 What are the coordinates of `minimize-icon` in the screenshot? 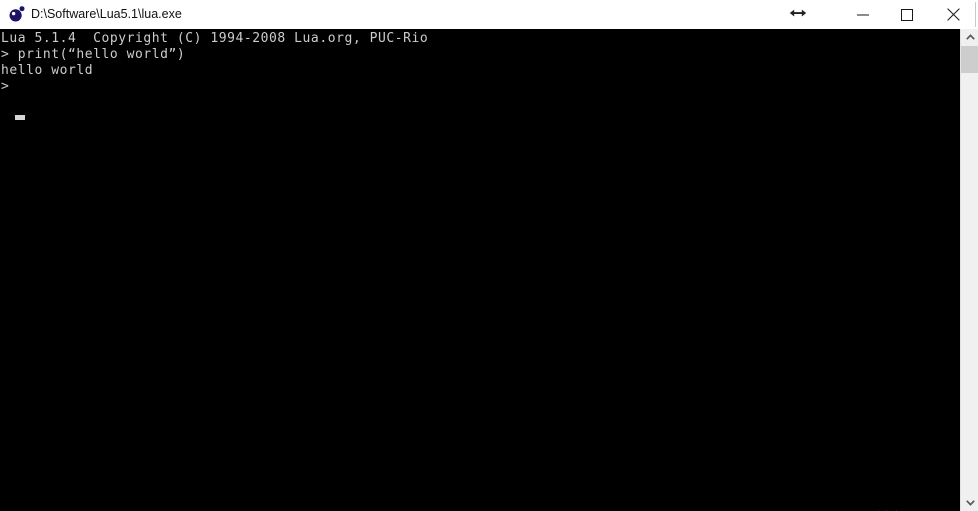 It's located at (863, 14).